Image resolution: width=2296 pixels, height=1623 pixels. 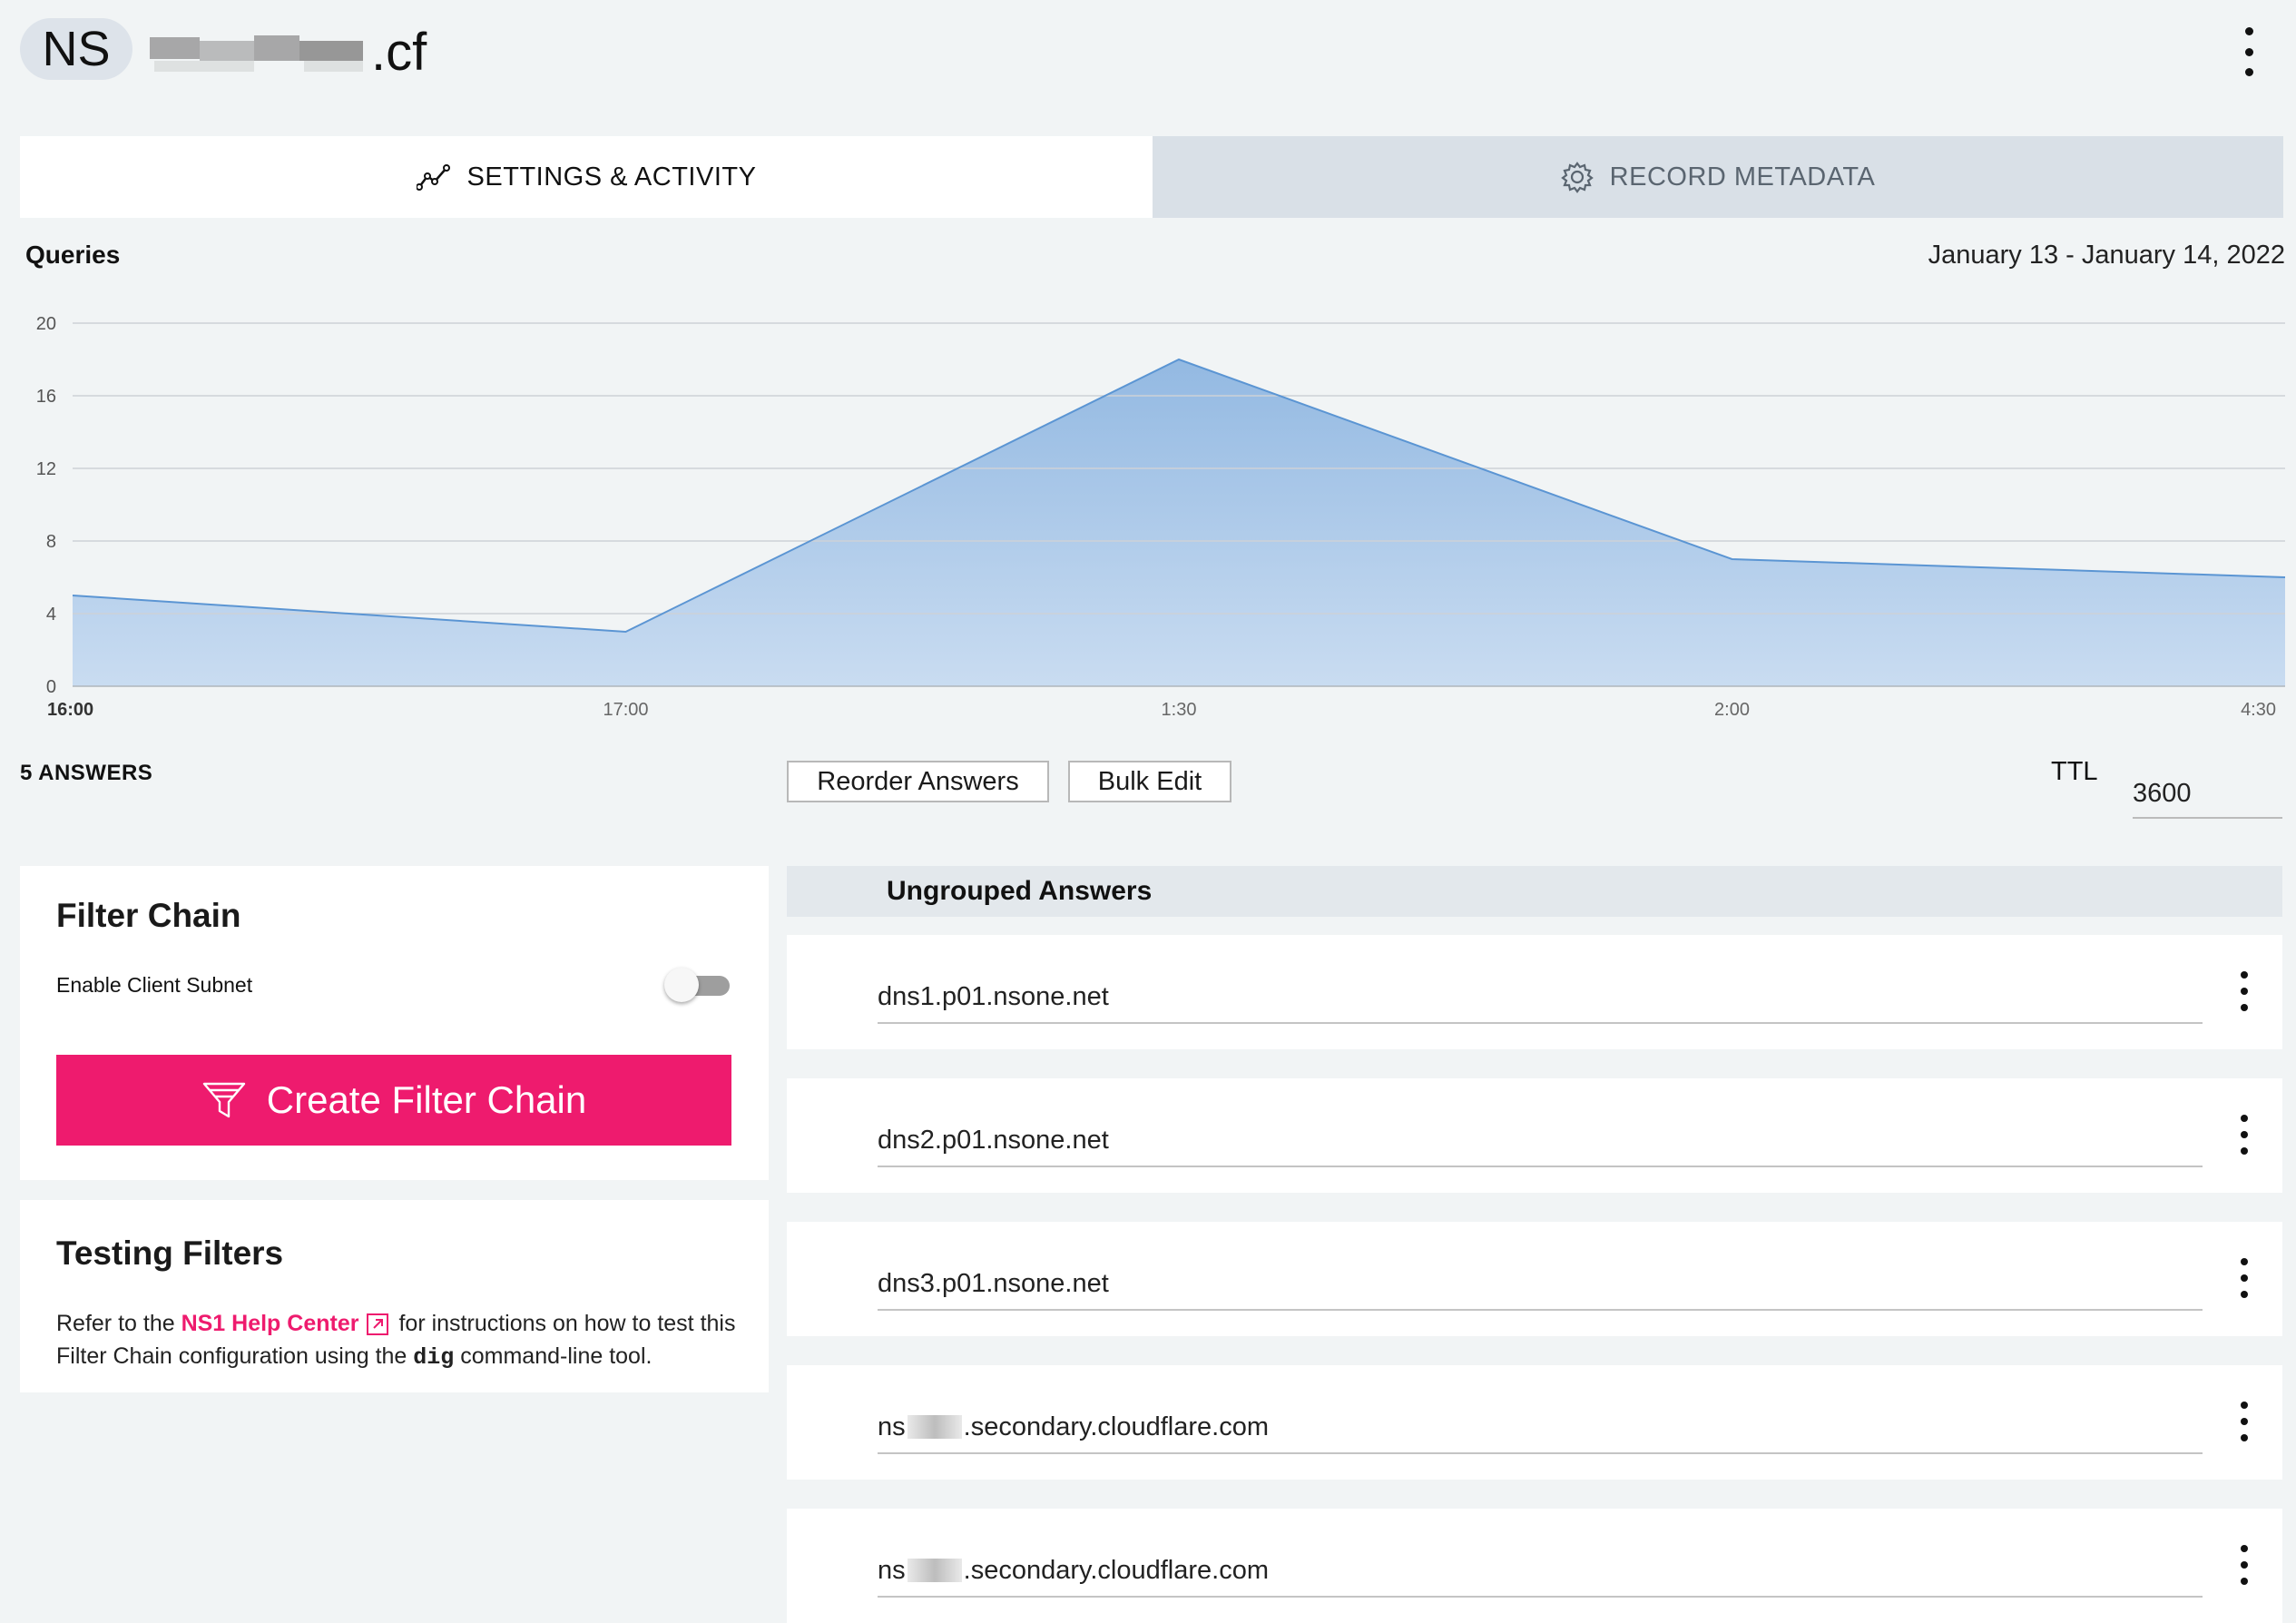 What do you see at coordinates (2106, 255) in the screenshot?
I see `chart-date-range: January 13 - January 14, 2022` at bounding box center [2106, 255].